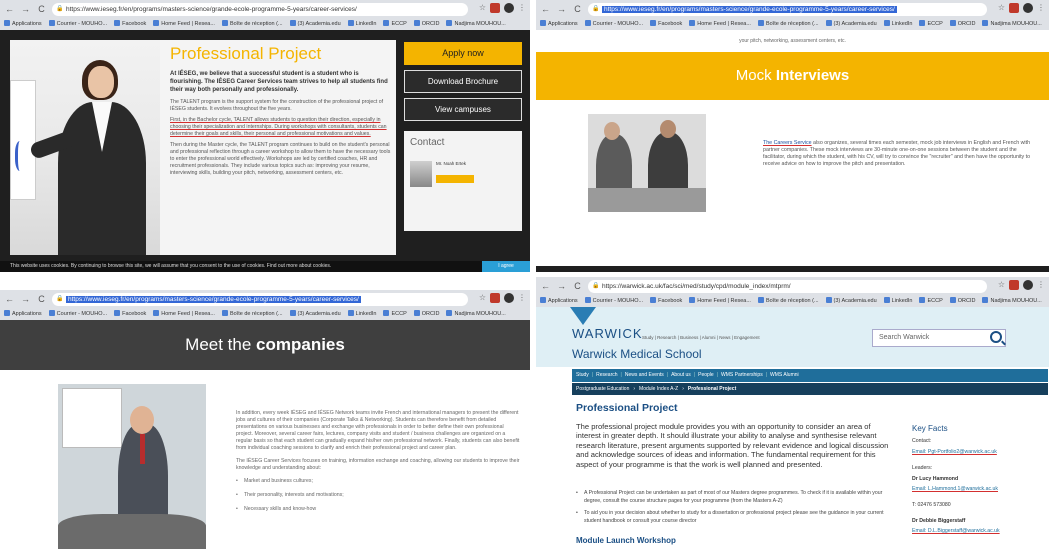 This screenshot has height=549, width=1049. What do you see at coordinates (742, 375) in the screenshot?
I see `nav-item: WMS Partnerships` at bounding box center [742, 375].